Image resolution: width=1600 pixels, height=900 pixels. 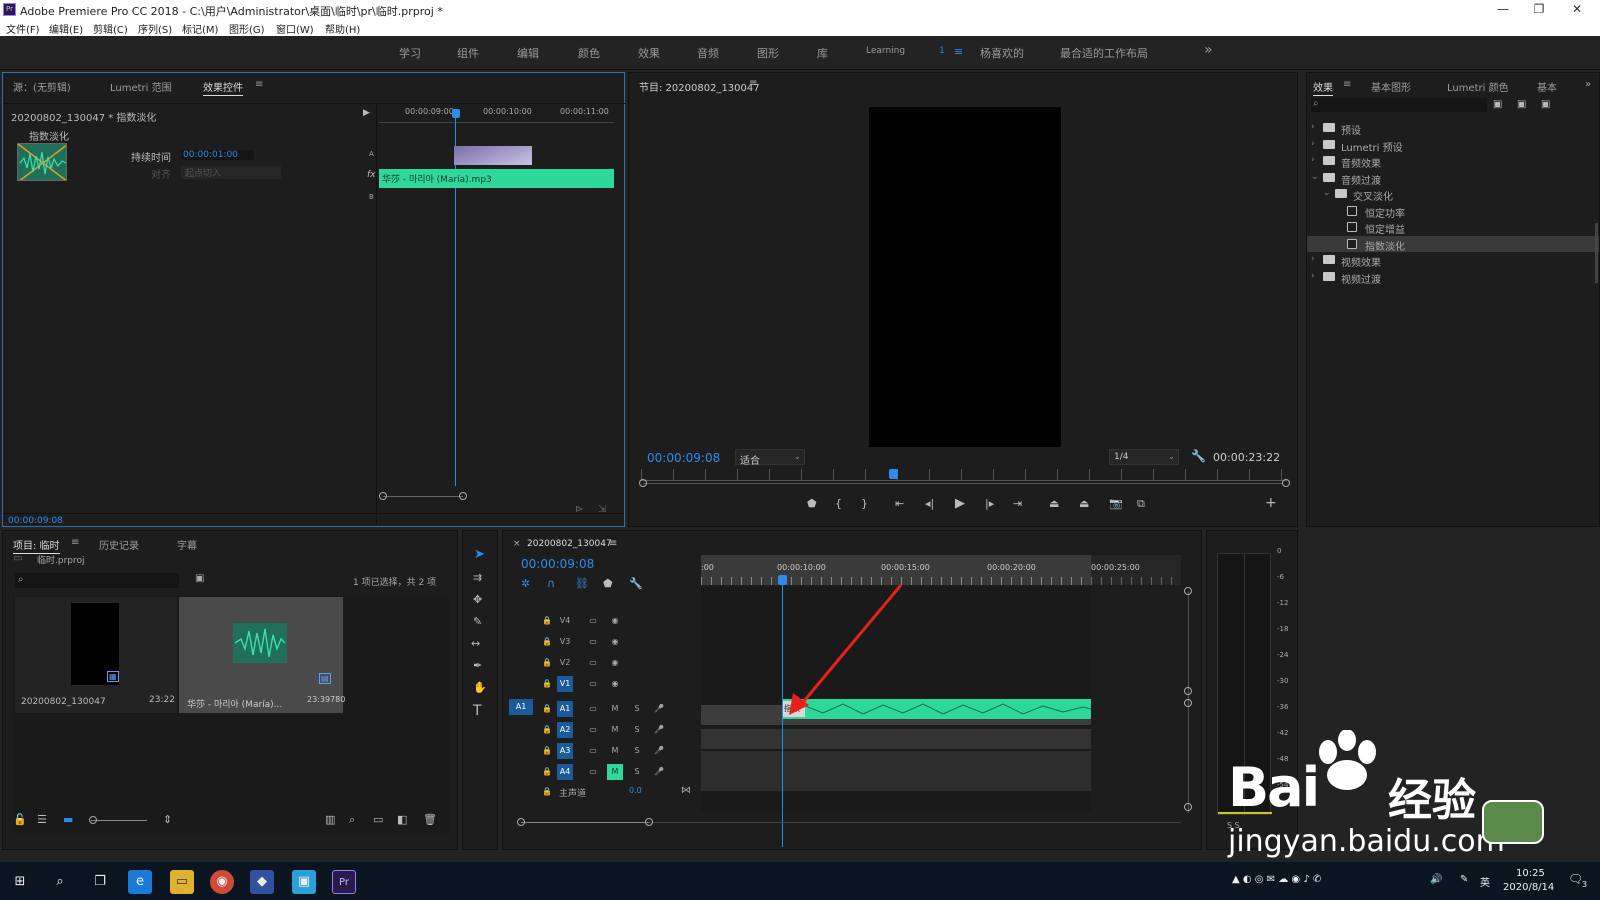 I want to click on go-to-in-icon: ⇤, so click(x=899, y=503).